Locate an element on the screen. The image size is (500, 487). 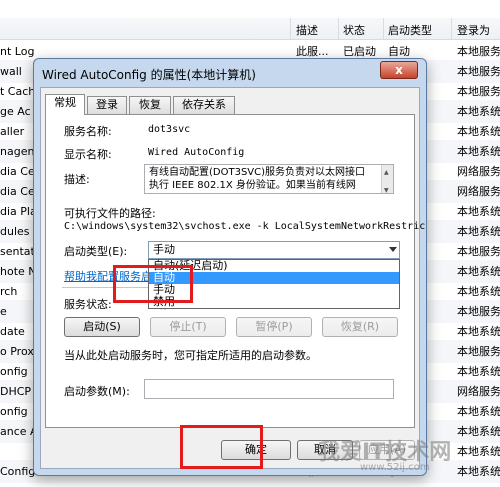
highlight-ok-button is located at coordinates (221, 447).